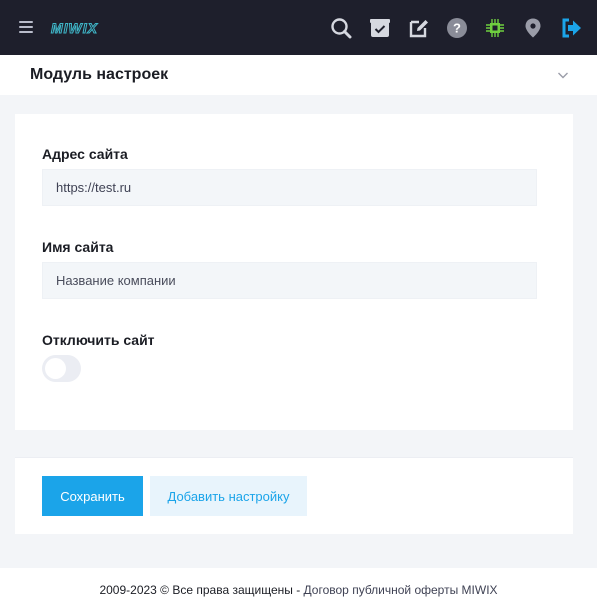 This screenshot has height=611, width=597. What do you see at coordinates (380, 28) in the screenshot?
I see `inbox-check-icon` at bounding box center [380, 28].